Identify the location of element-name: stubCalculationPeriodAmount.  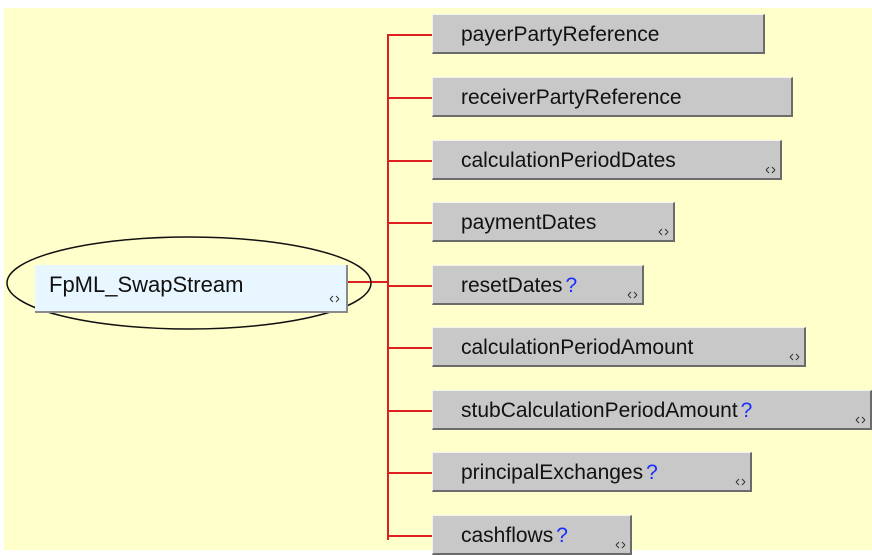
(599, 410).